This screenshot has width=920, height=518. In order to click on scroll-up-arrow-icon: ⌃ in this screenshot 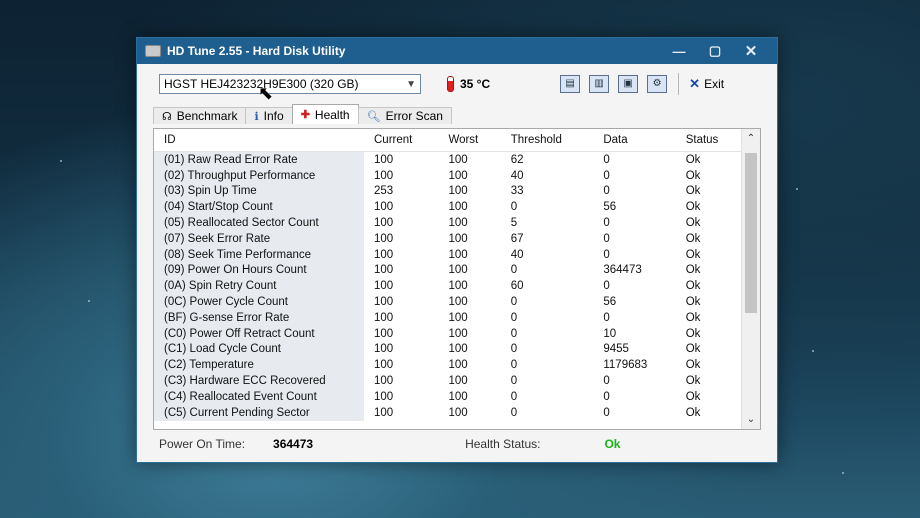, I will do `click(751, 138)`.